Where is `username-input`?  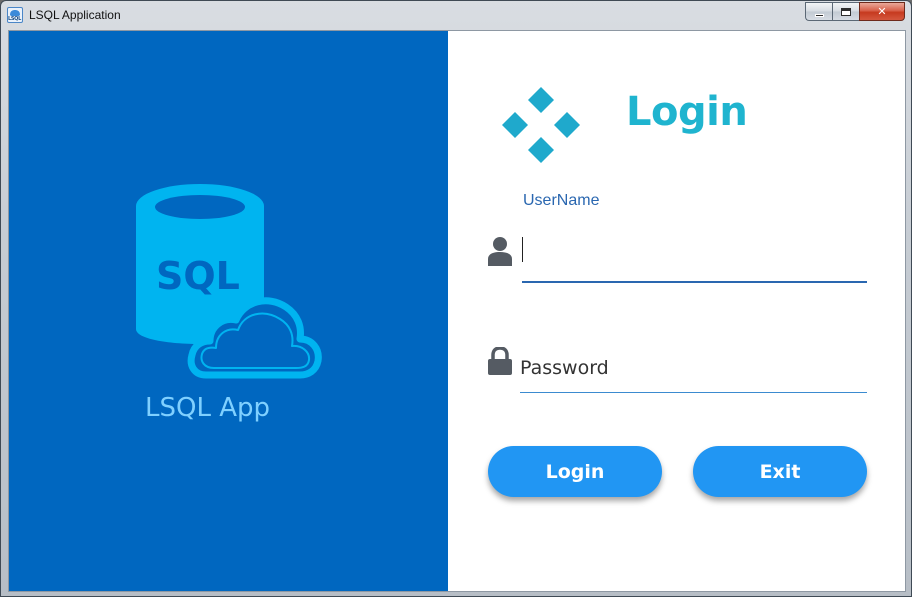
username-input is located at coordinates (694, 259).